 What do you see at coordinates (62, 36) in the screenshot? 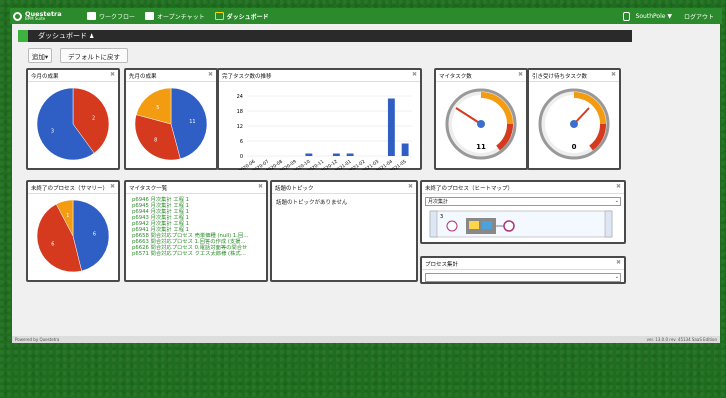
I see `page-title: ダッシュボード` at bounding box center [62, 36].